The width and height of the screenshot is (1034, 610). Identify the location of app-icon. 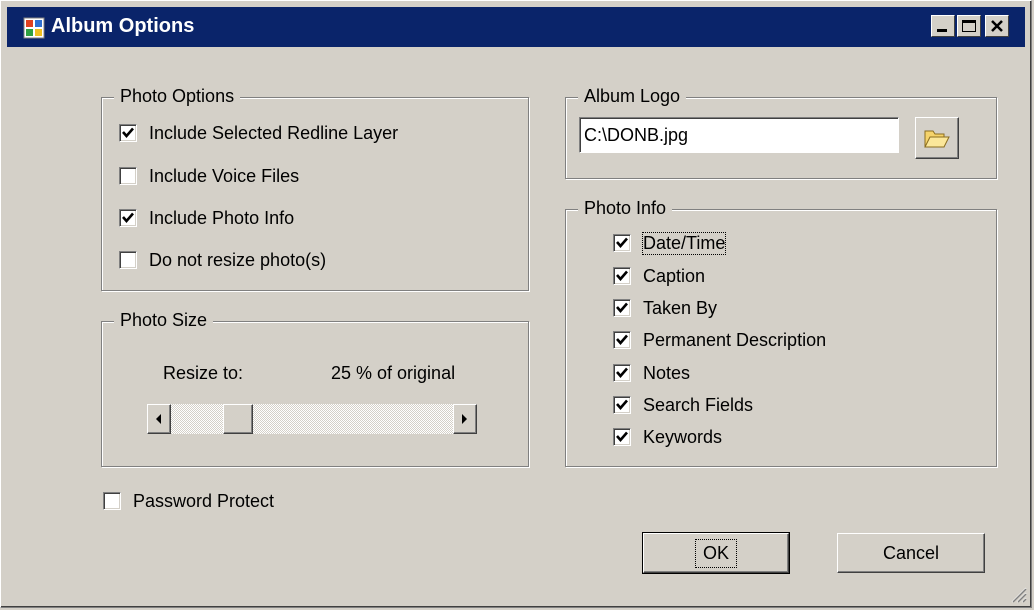
(34, 28).